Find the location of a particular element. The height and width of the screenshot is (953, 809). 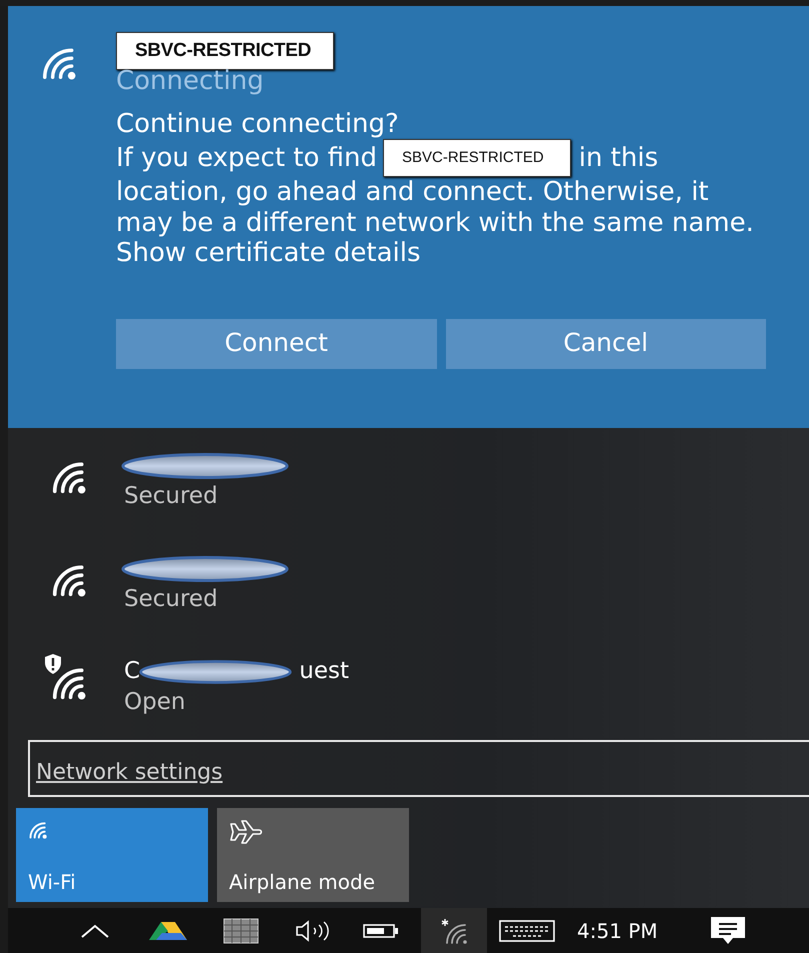

prompt-text: location, go ahead and connect. Otherwise, it may be a different network with the same name. is located at coordinates (435, 207).